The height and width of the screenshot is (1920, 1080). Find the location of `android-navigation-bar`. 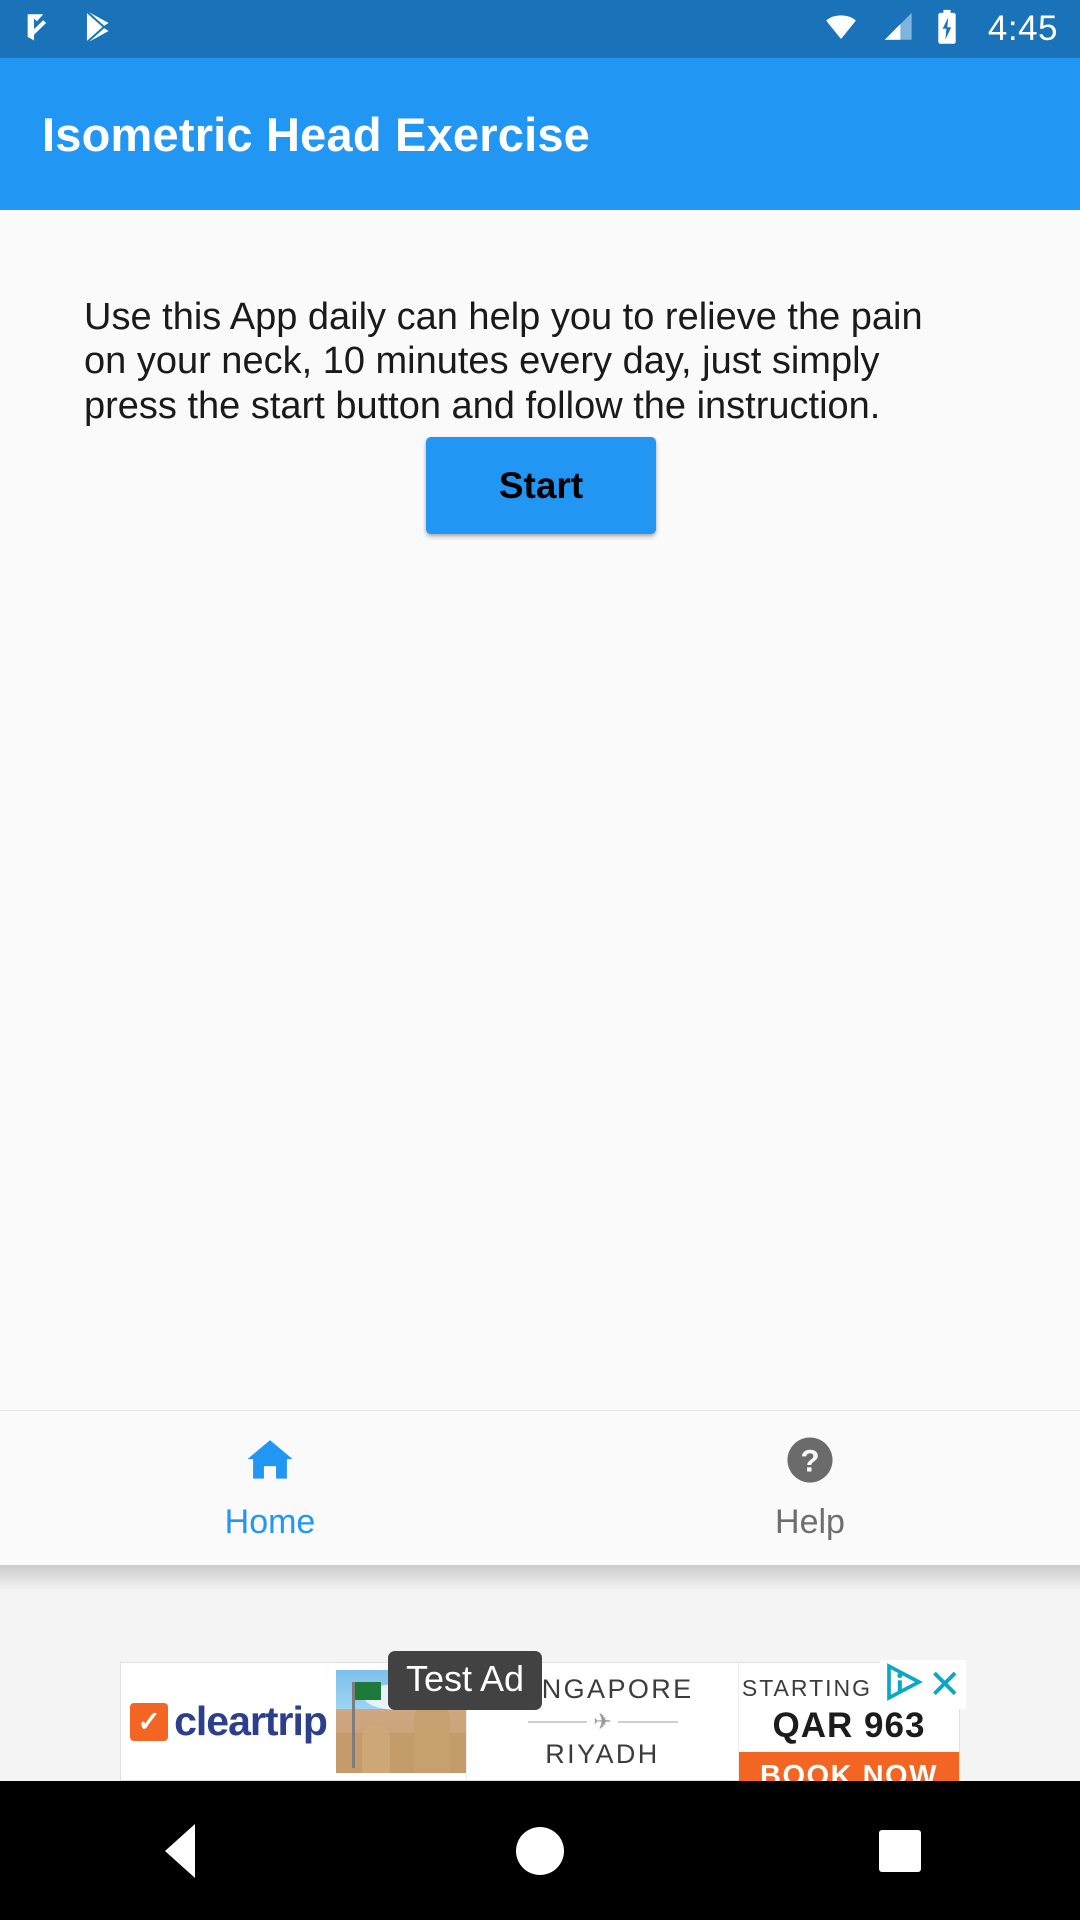

android-navigation-bar is located at coordinates (540, 1850).